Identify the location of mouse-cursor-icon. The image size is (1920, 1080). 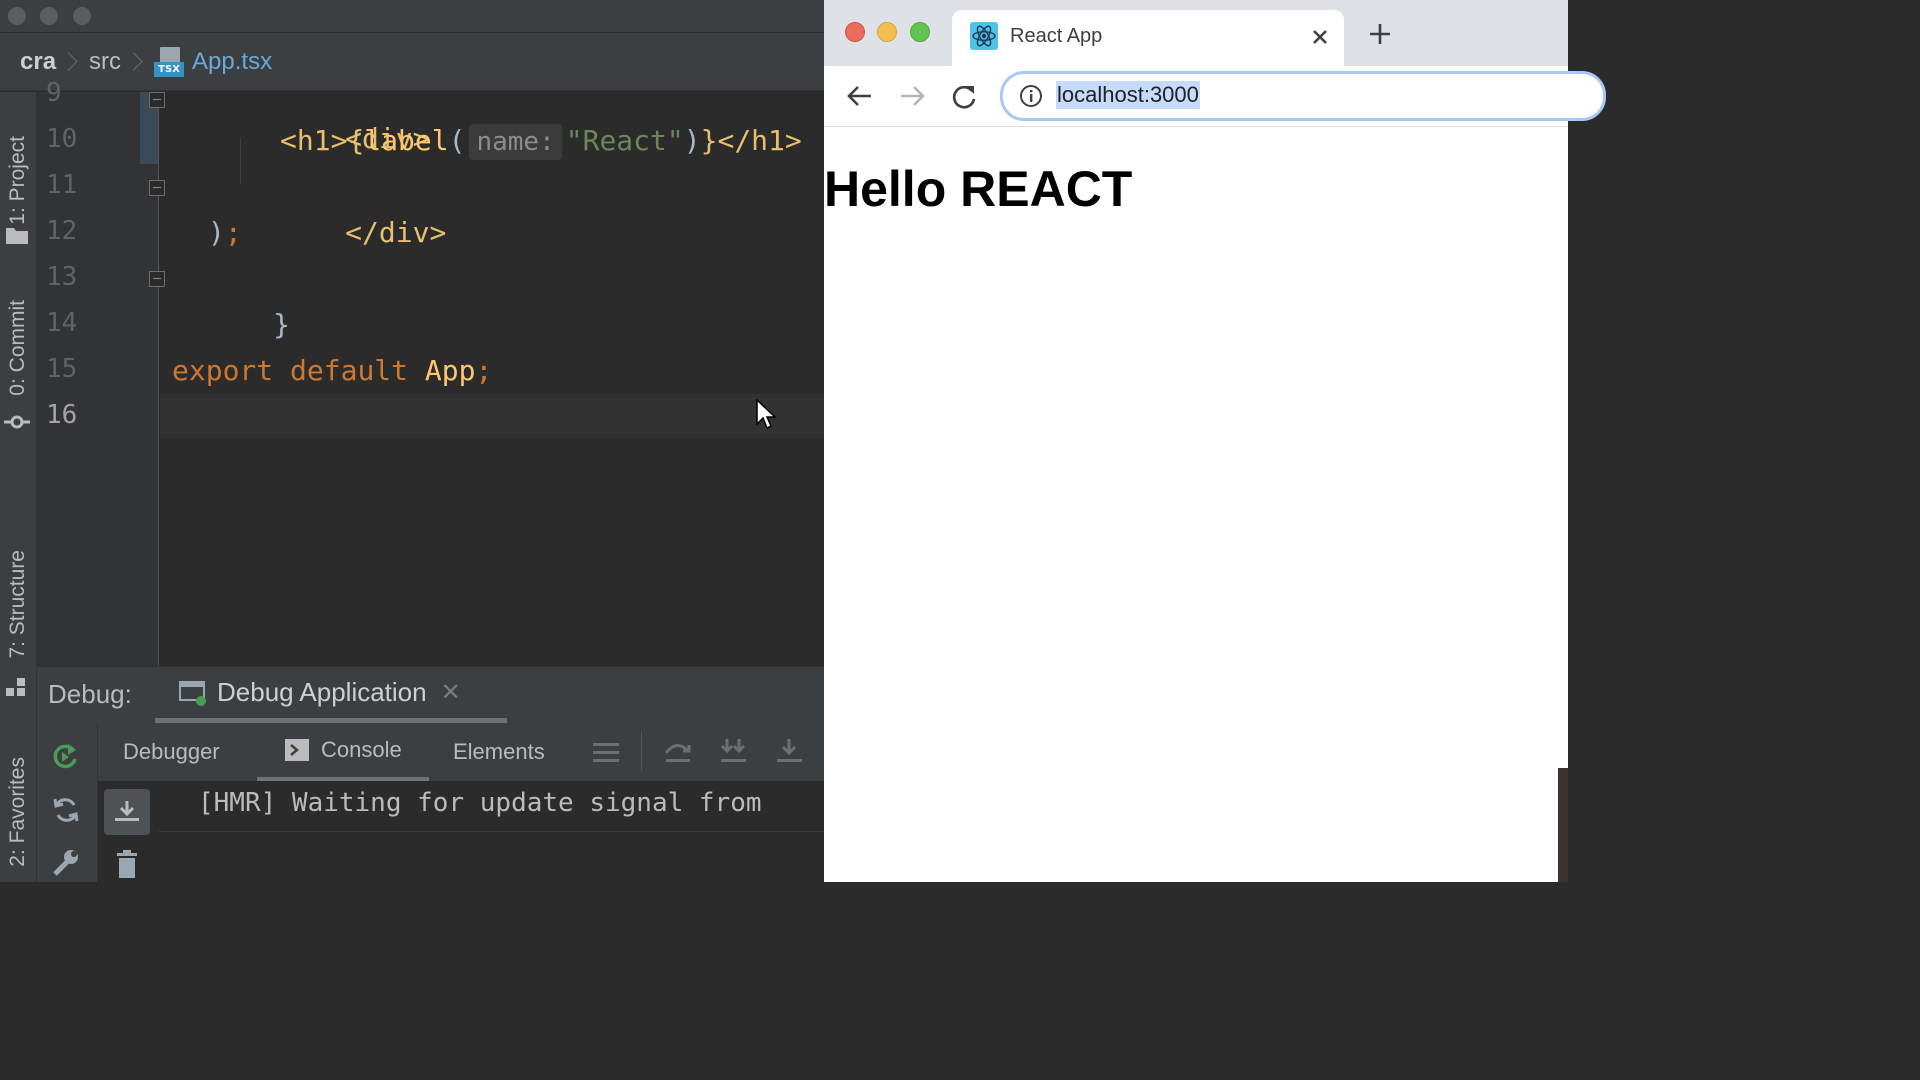
(766, 414).